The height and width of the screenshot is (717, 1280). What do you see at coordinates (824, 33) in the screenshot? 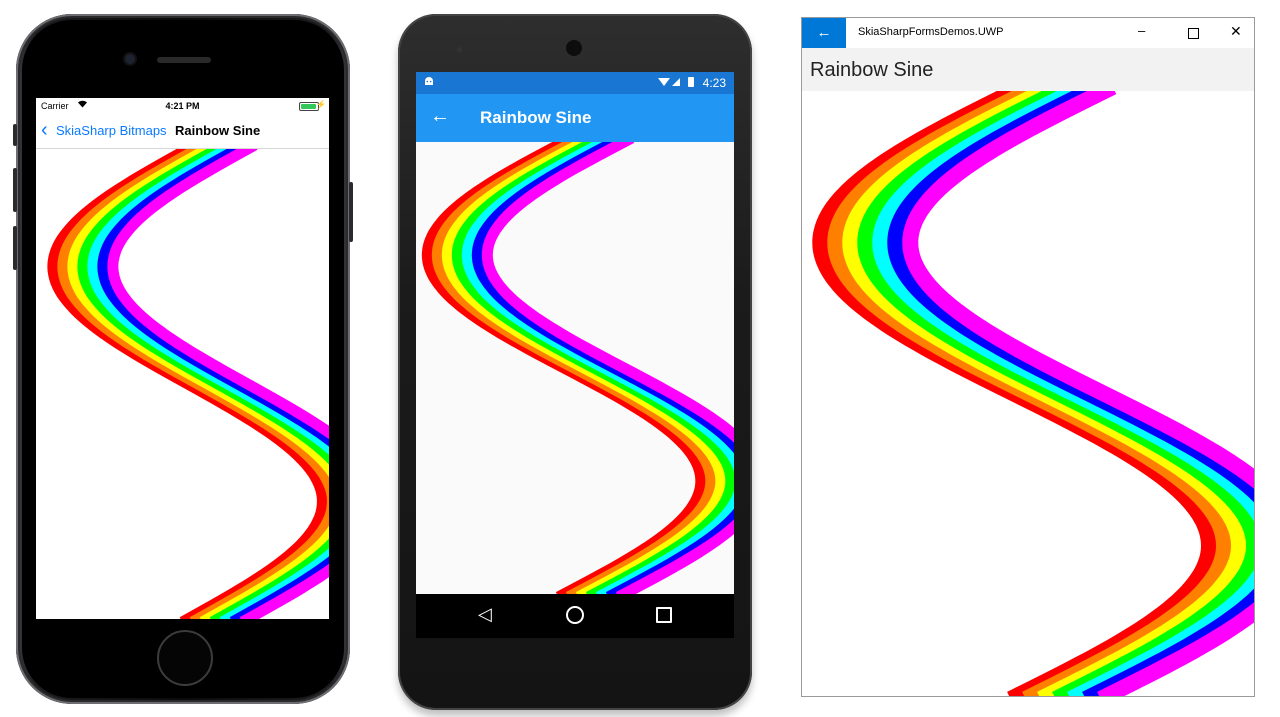
I see `back-button: ←` at bounding box center [824, 33].